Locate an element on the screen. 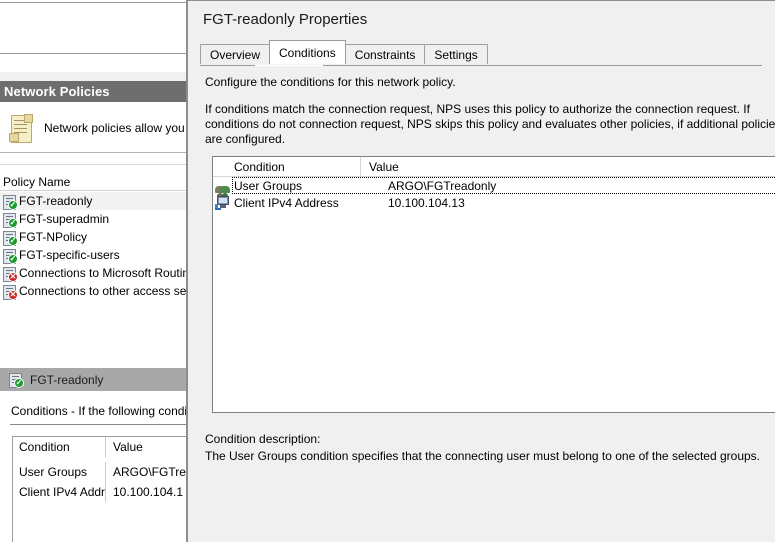 Image resolution: width=775 pixels, height=542 pixels. tab-settings: Settings is located at coordinates (456, 54).